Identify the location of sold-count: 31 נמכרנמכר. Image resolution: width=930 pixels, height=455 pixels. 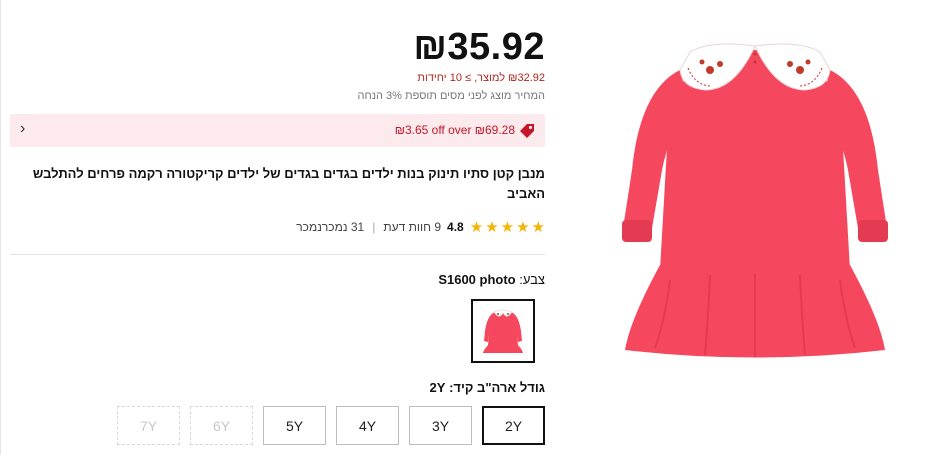
(330, 227).